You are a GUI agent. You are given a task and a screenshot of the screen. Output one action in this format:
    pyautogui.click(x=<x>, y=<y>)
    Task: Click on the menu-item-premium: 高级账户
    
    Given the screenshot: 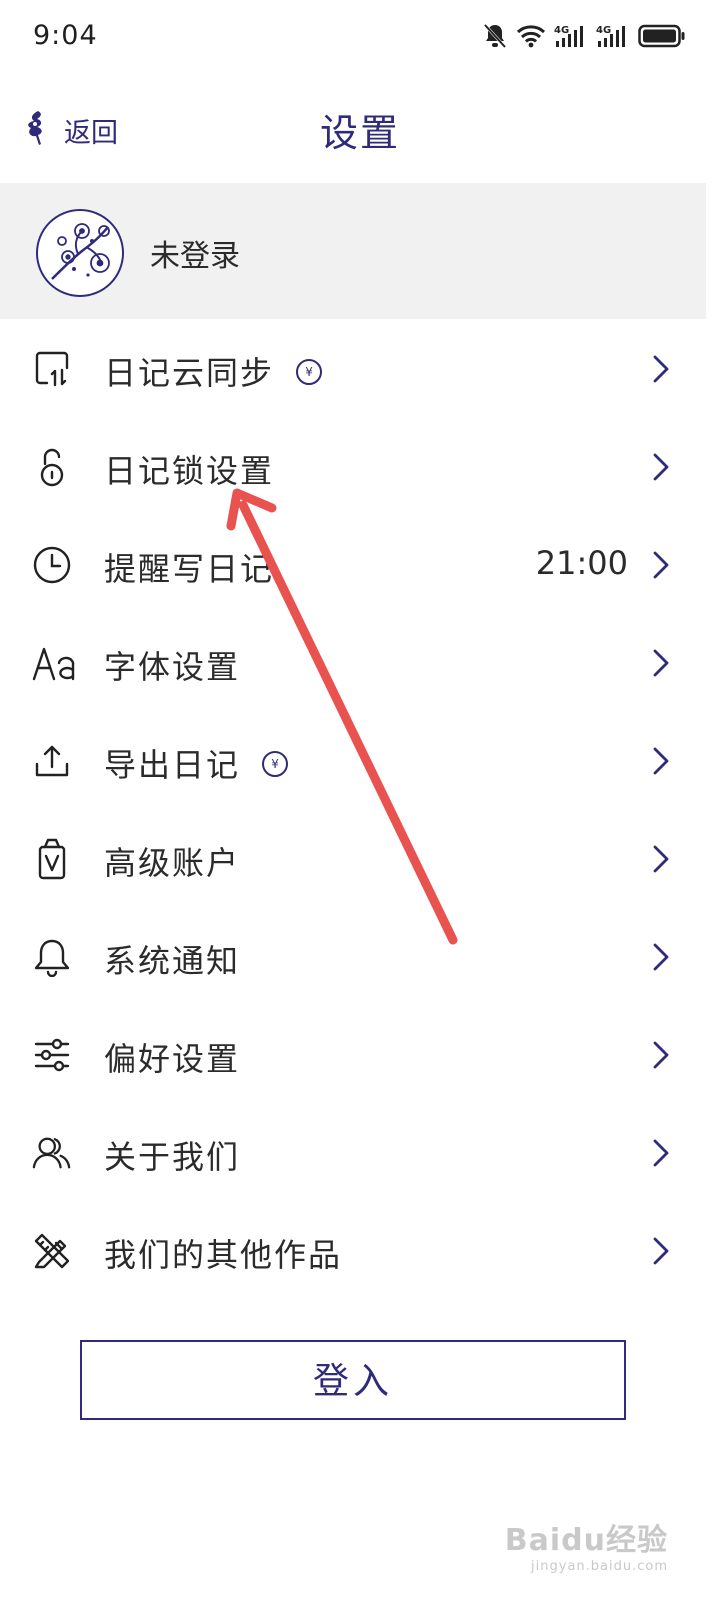 What is the action you would take?
    pyautogui.click(x=360, y=859)
    